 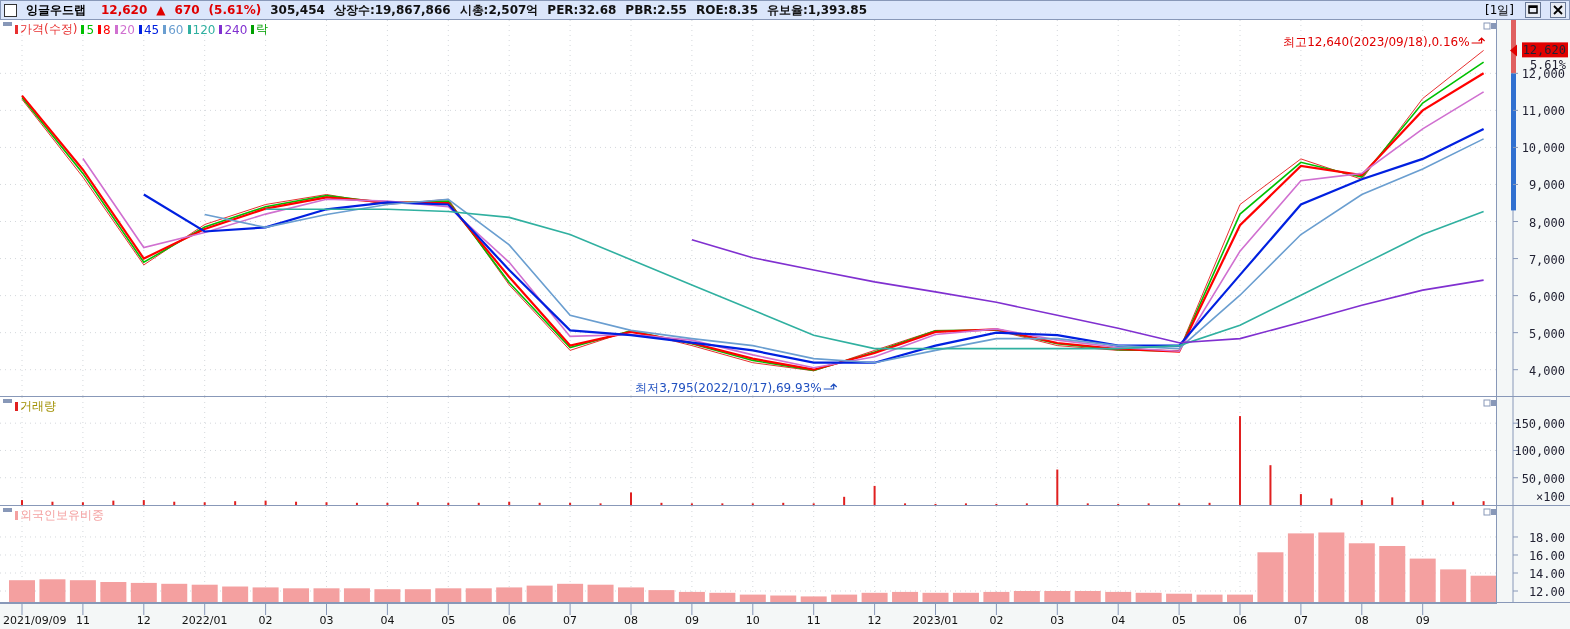 I want to click on price-annotation: 최저3,795(2022/10/17),69.93%, so click(x=728, y=388).